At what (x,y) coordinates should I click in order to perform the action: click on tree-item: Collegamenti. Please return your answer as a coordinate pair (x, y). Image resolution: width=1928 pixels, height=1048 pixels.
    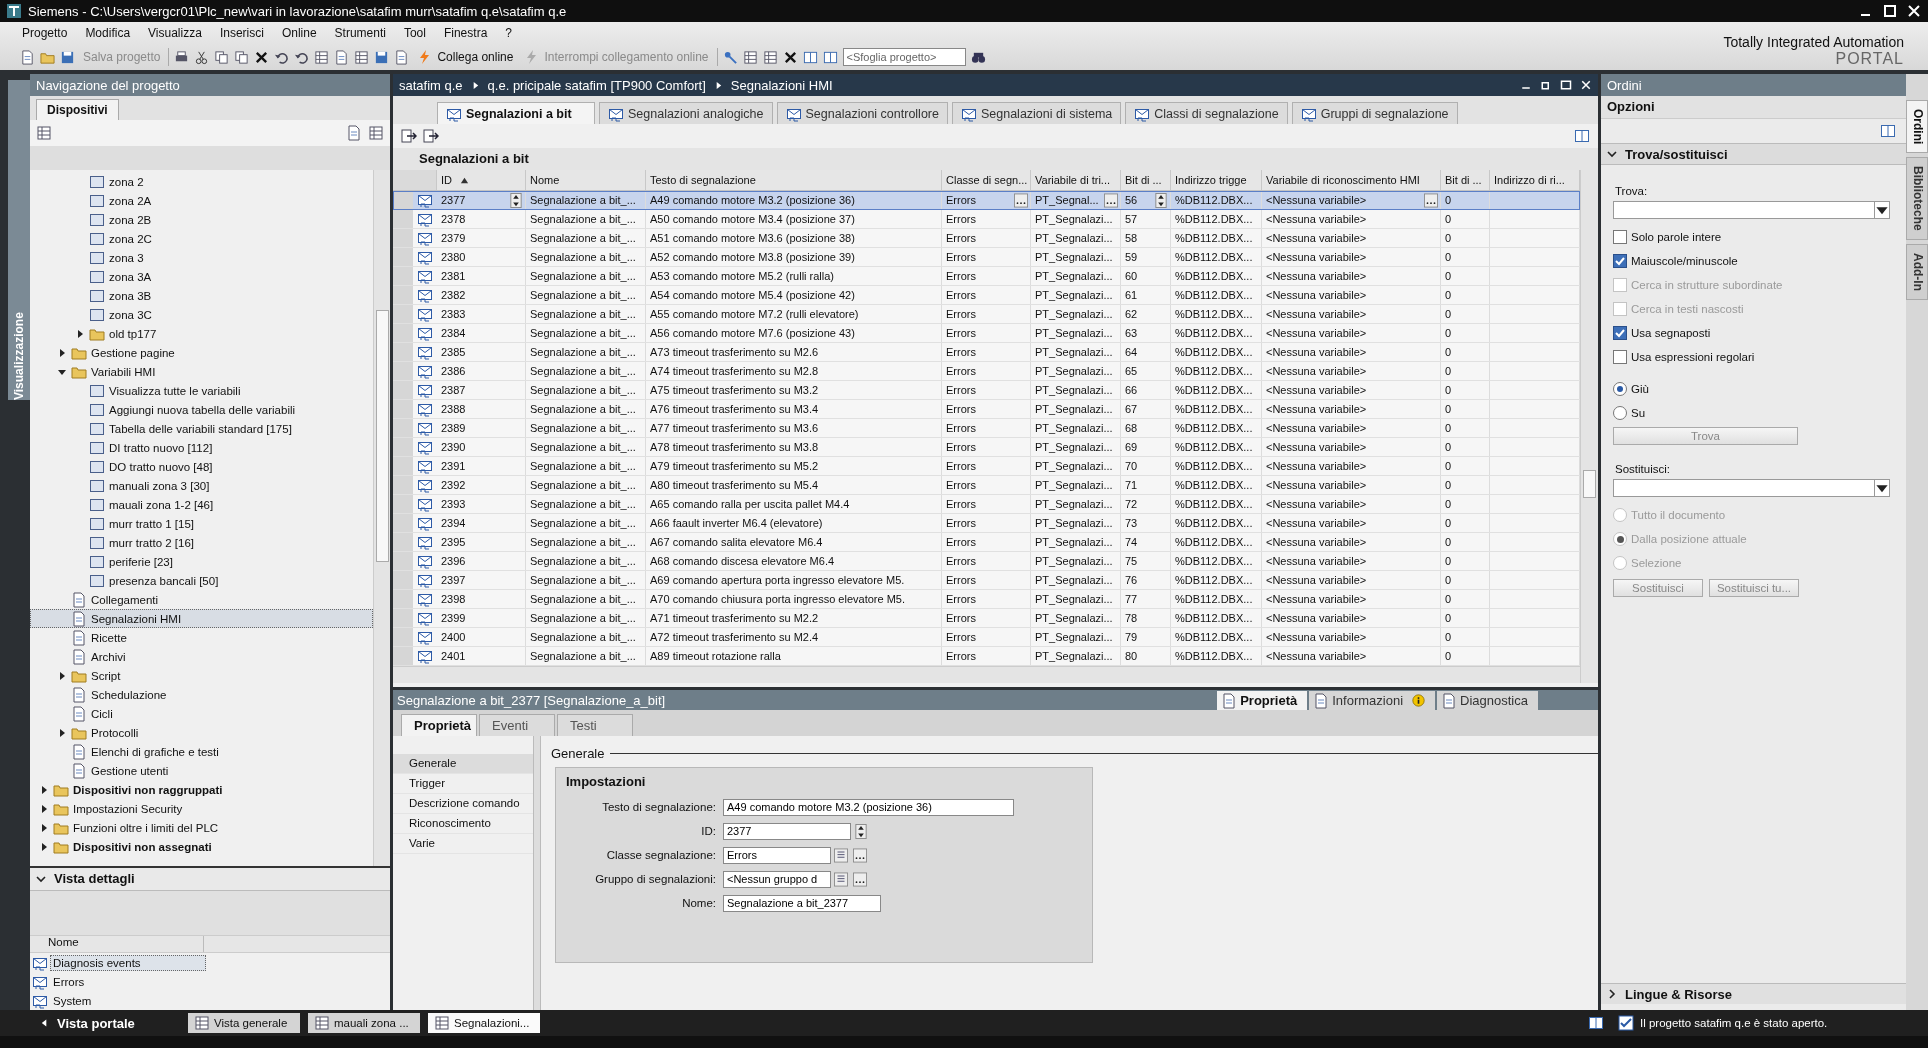
    Looking at the image, I should click on (201, 599).